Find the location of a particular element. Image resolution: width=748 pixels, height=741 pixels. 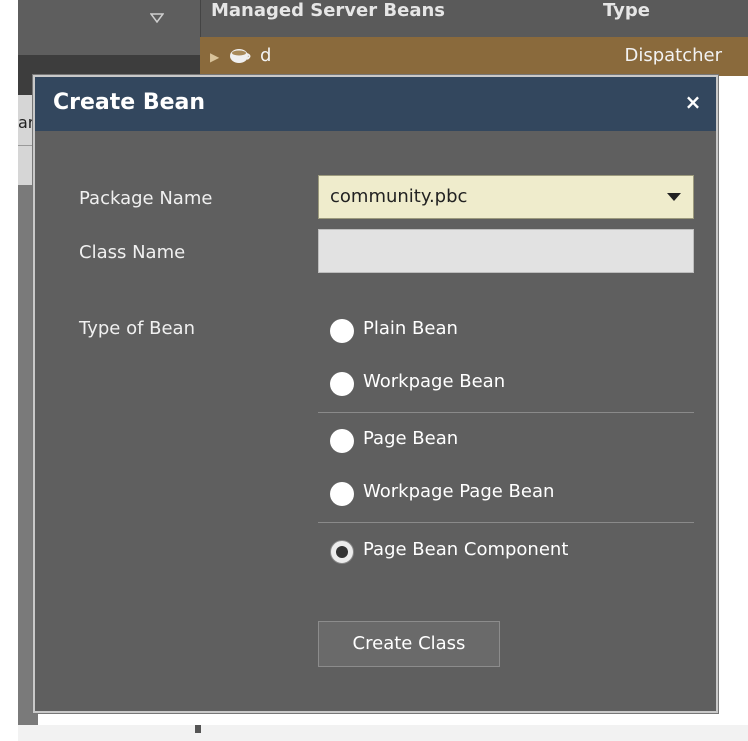

package-name-label: Package Name is located at coordinates (146, 198).